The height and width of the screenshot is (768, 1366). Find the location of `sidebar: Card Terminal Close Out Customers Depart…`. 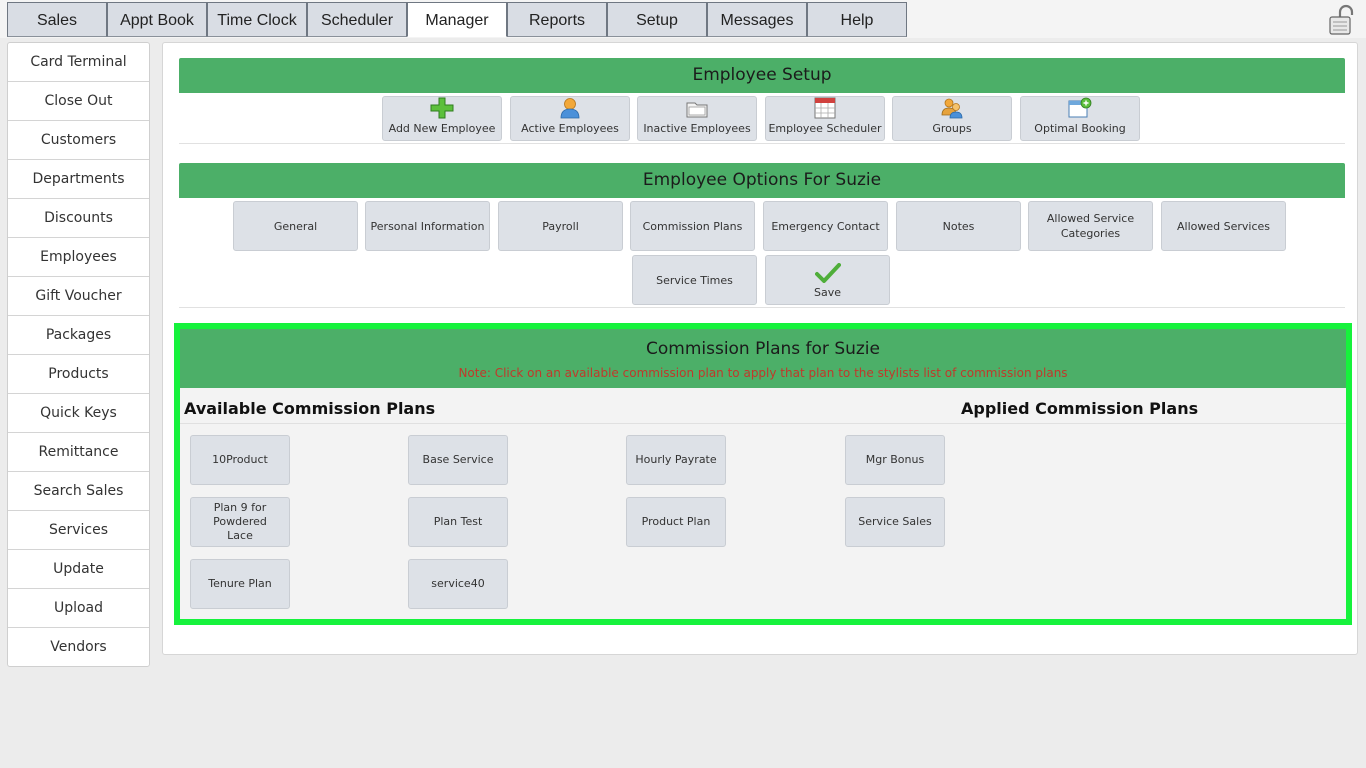

sidebar: Card Terminal Close Out Customers Depart… is located at coordinates (78, 354).